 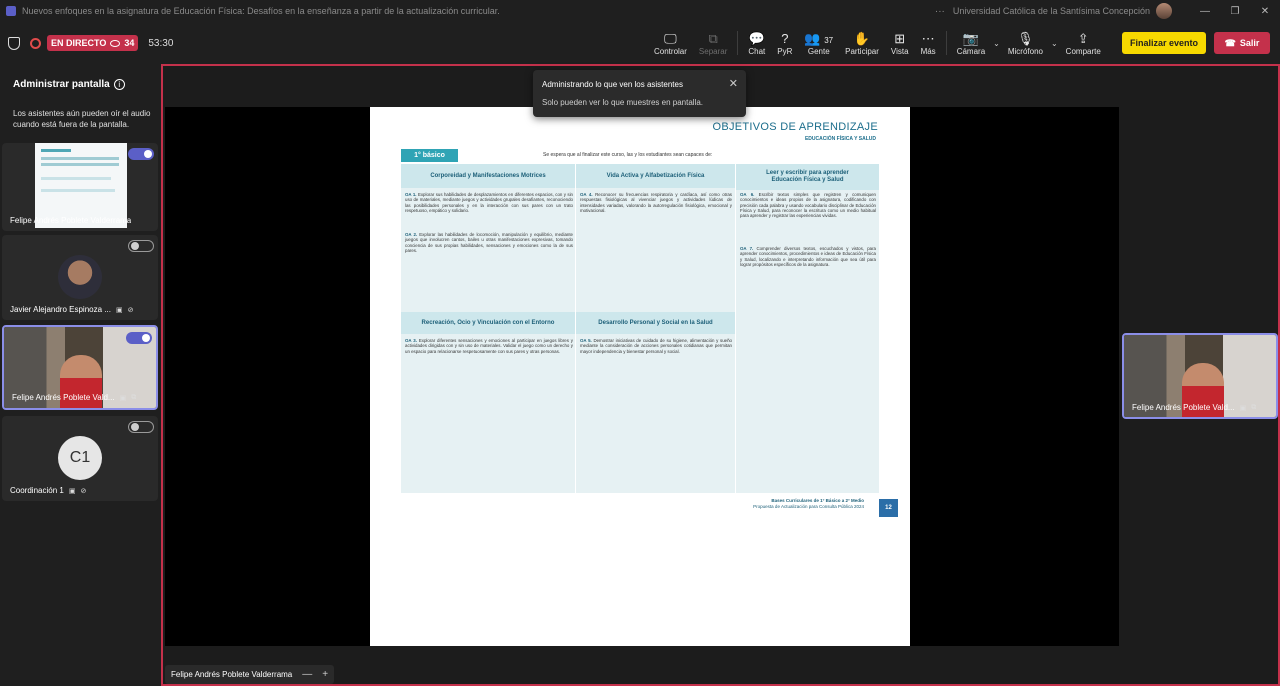 I want to click on viewer-count: 34, so click(x=129, y=43).